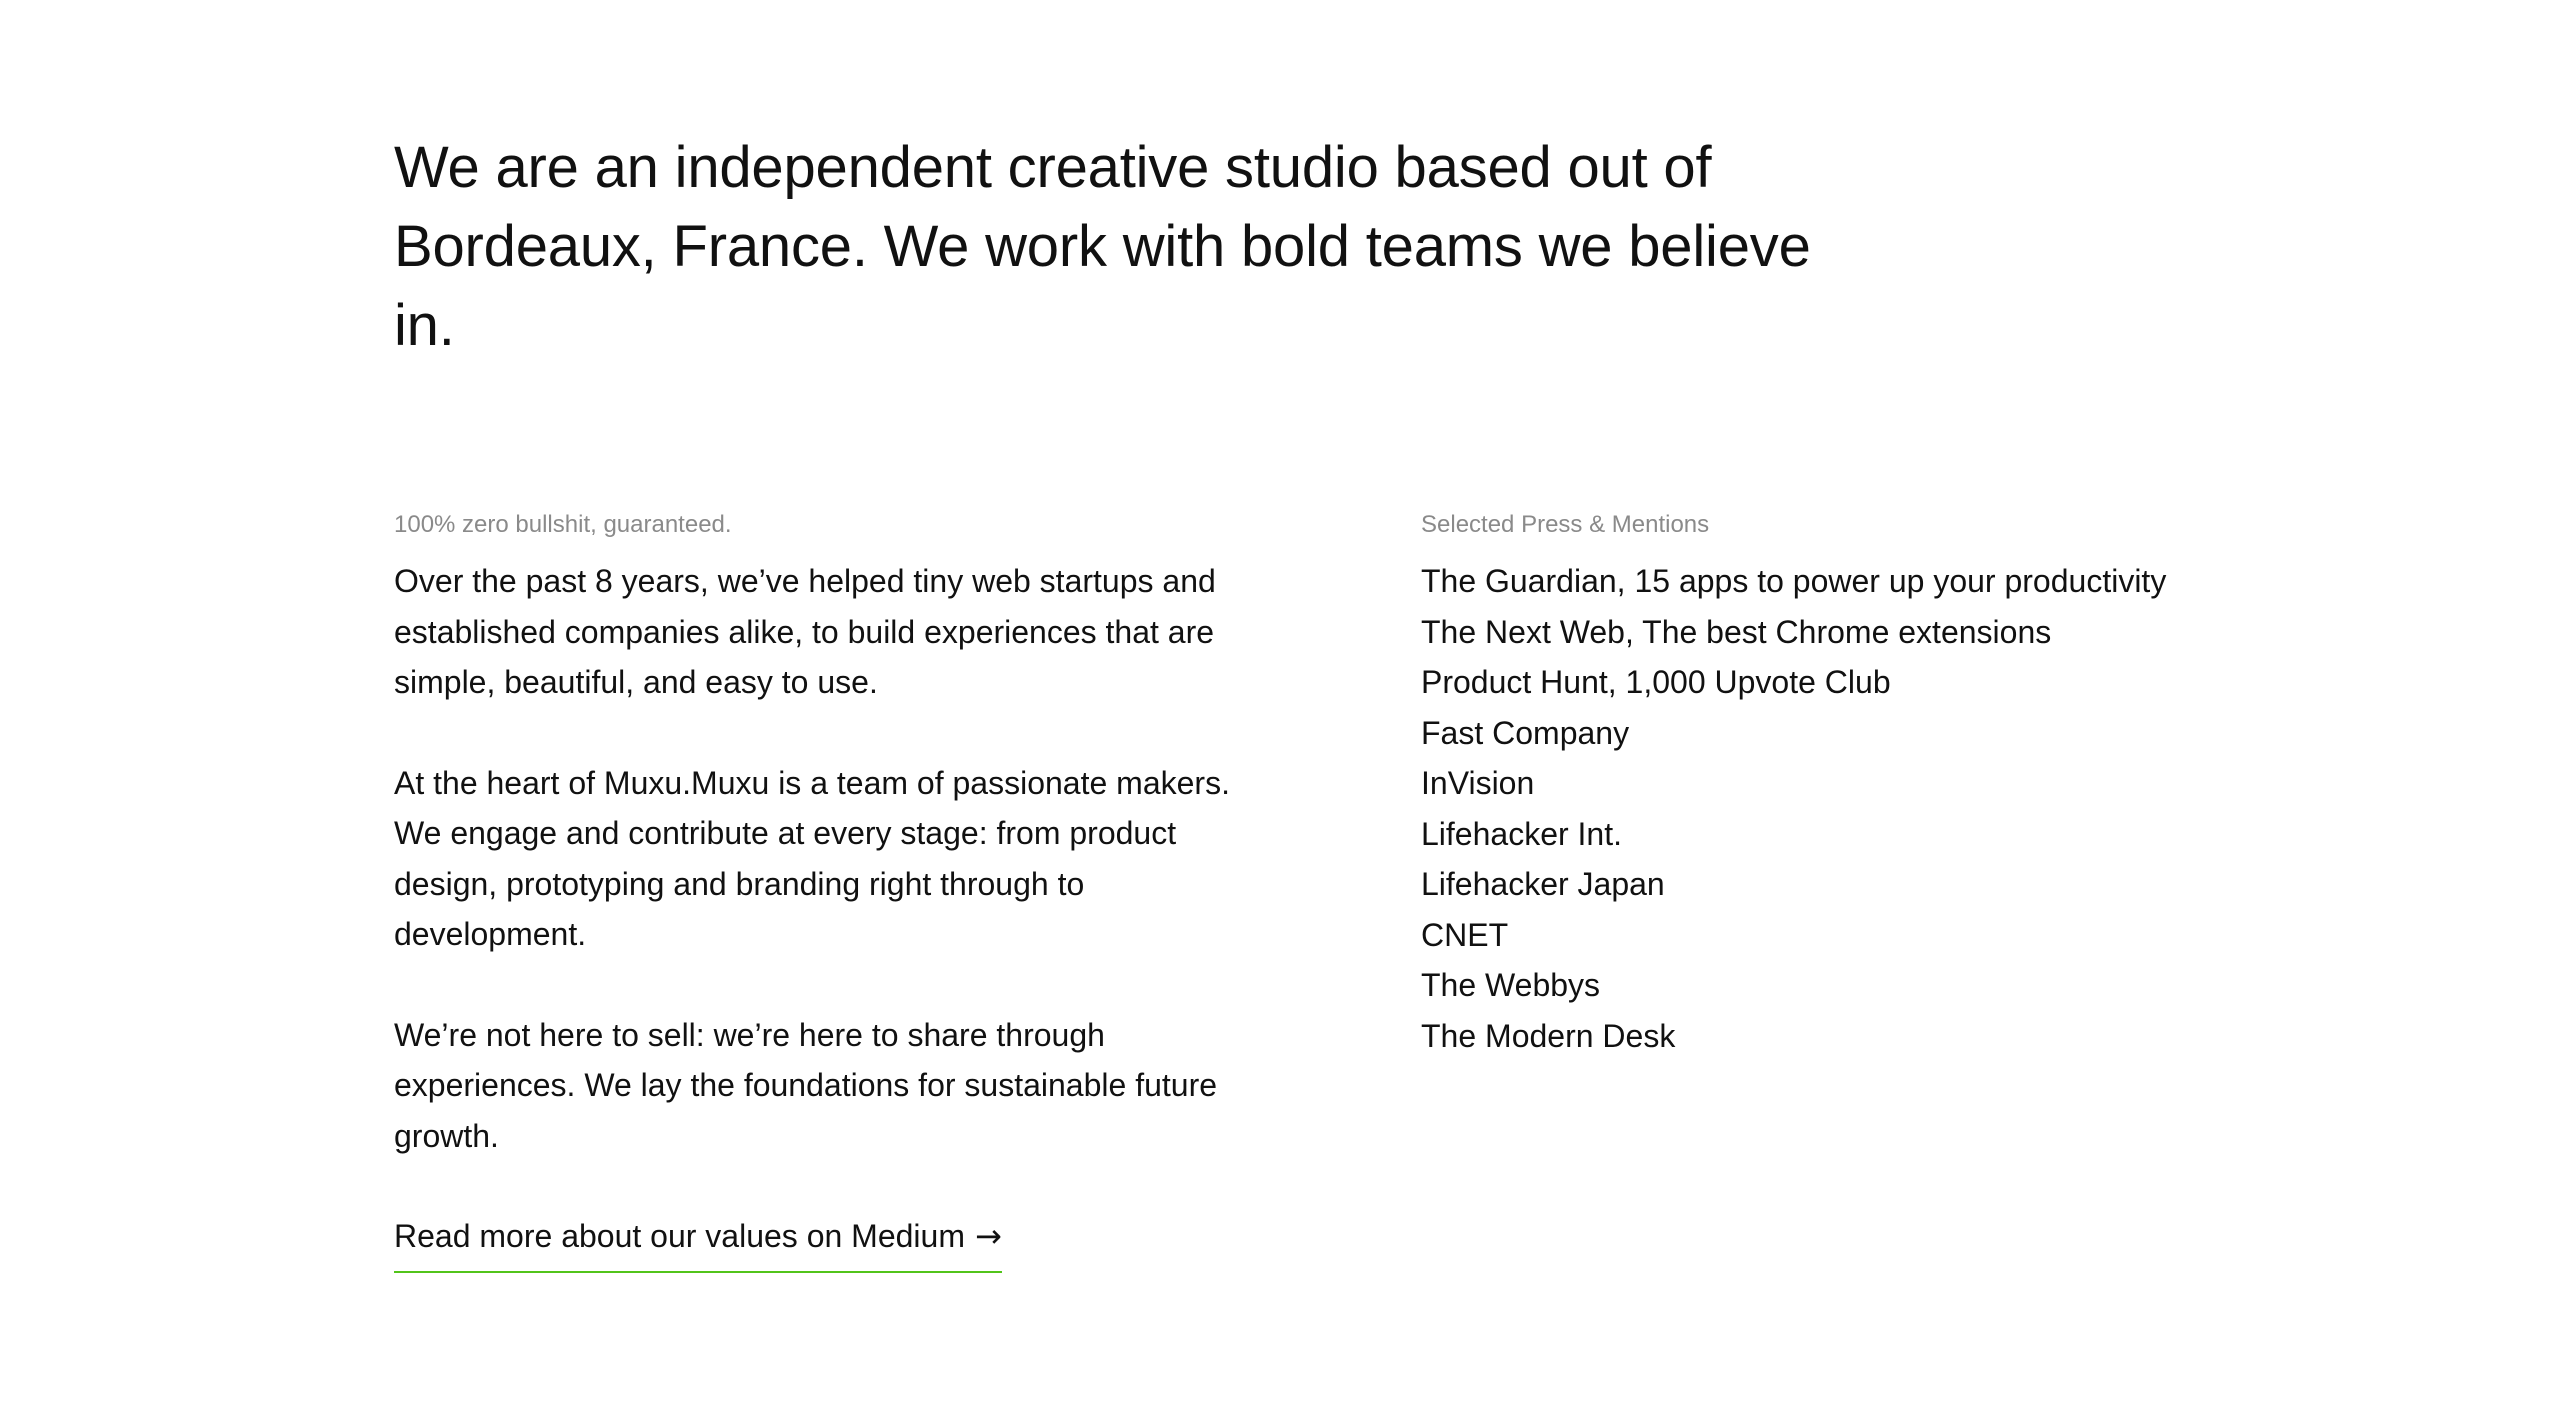 The image size is (2550, 1414). I want to click on press-item: Product Hunt, 1,000 Upvote Club, so click(1656, 682).